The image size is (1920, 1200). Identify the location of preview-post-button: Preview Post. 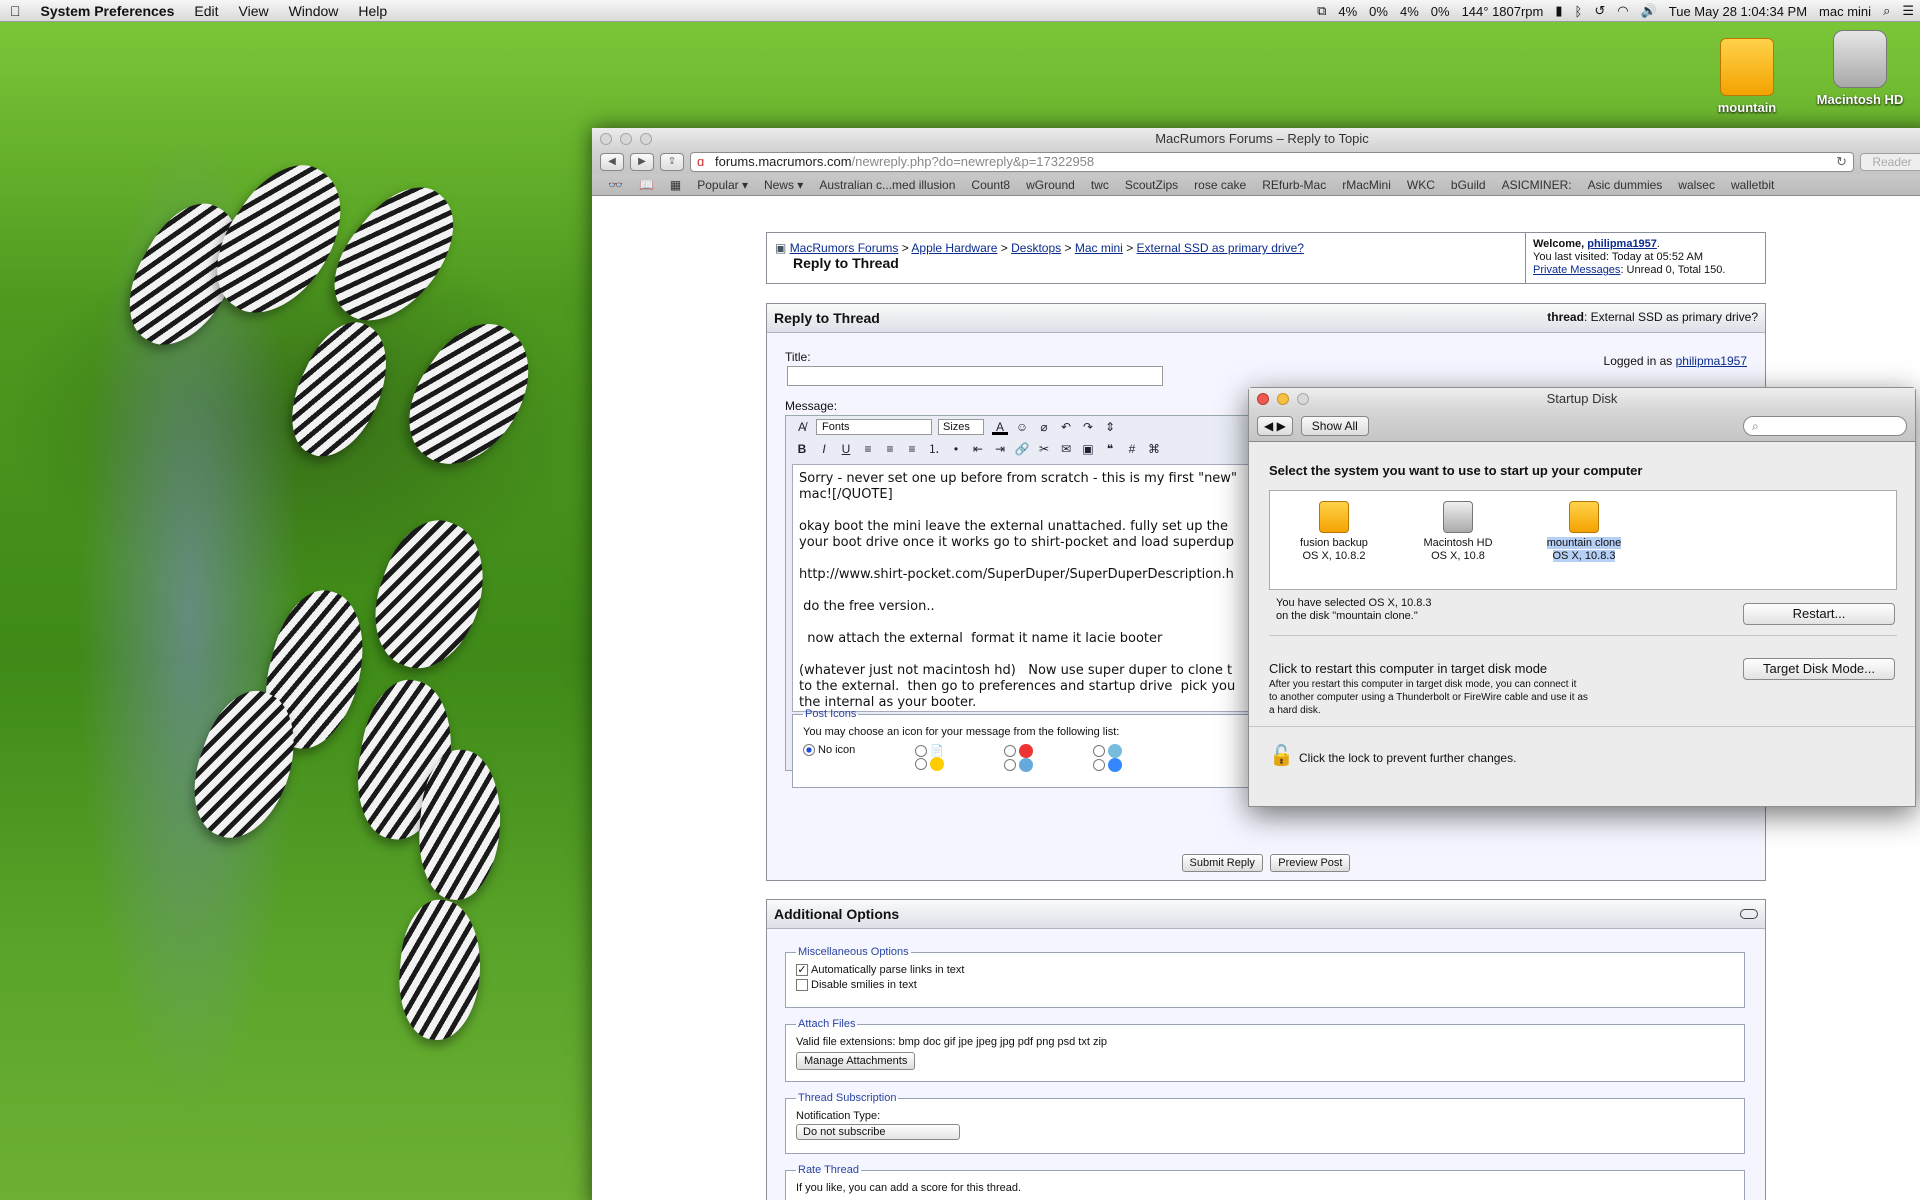
(1310, 863).